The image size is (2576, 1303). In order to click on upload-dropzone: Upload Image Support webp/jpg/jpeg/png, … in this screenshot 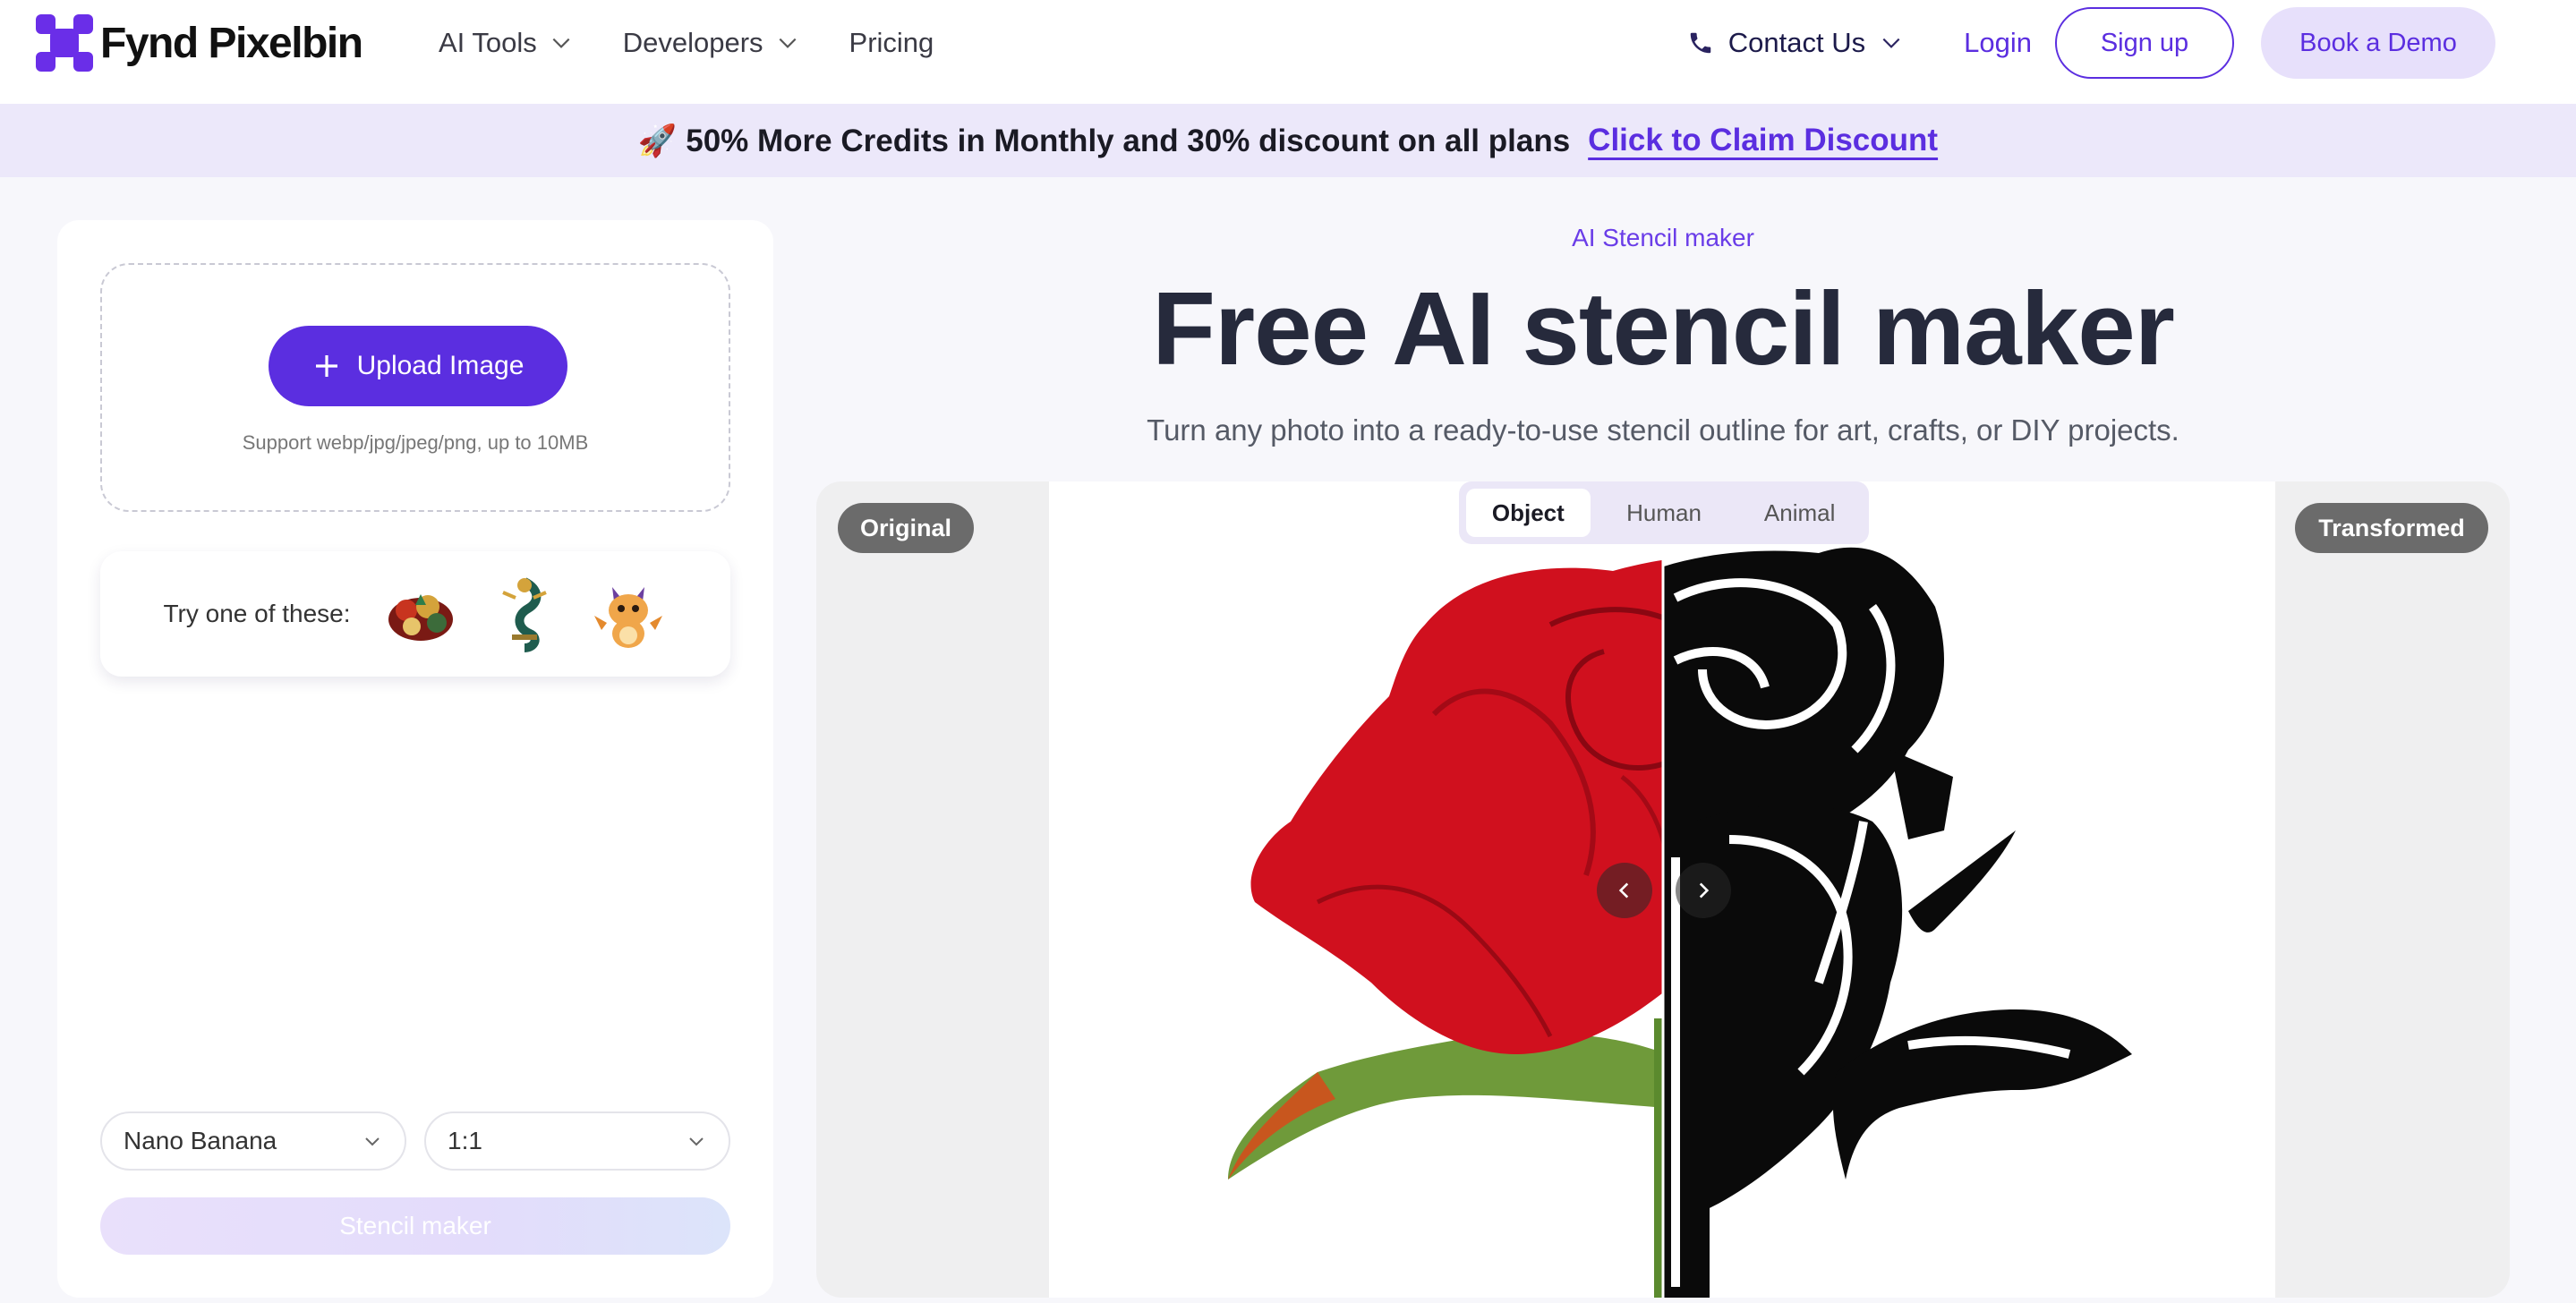, I will do `click(415, 387)`.